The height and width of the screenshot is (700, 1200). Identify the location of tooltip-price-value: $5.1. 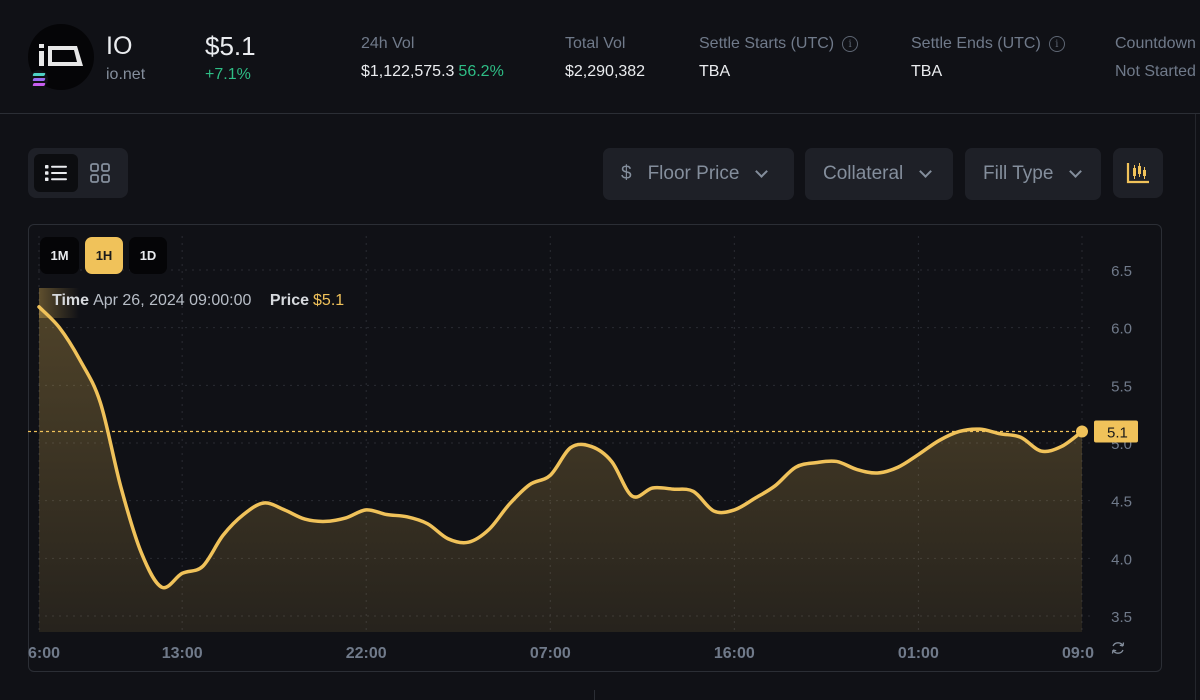
(329, 300).